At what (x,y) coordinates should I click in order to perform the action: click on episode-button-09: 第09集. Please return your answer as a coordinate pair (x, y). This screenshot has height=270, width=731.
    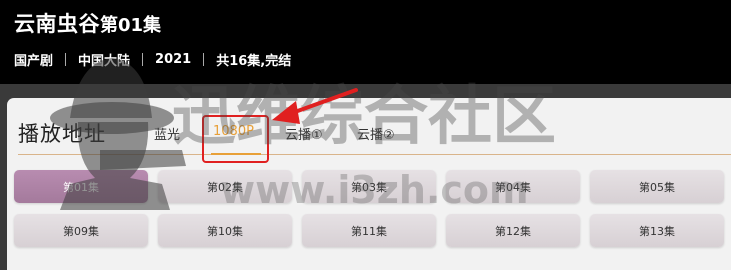
    Looking at the image, I should click on (81, 230).